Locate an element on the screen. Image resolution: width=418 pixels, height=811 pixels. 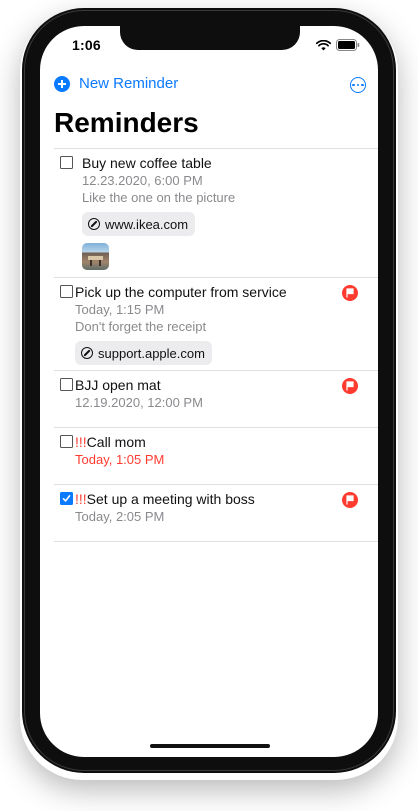
reminder-note: Don't forget the receipt is located at coordinates (141, 326).